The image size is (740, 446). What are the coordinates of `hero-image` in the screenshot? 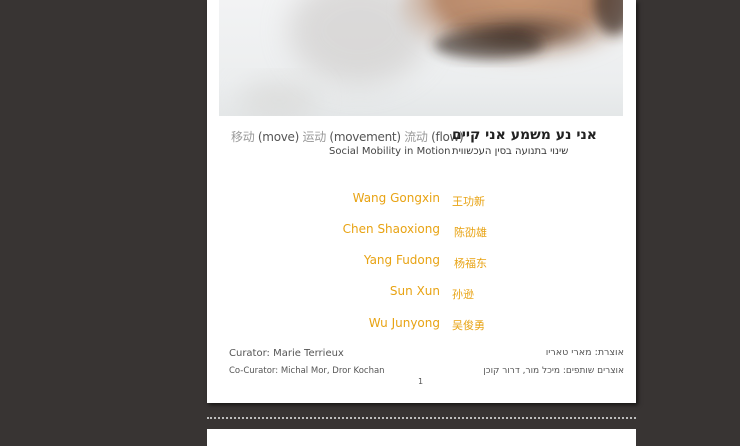 It's located at (421, 58).